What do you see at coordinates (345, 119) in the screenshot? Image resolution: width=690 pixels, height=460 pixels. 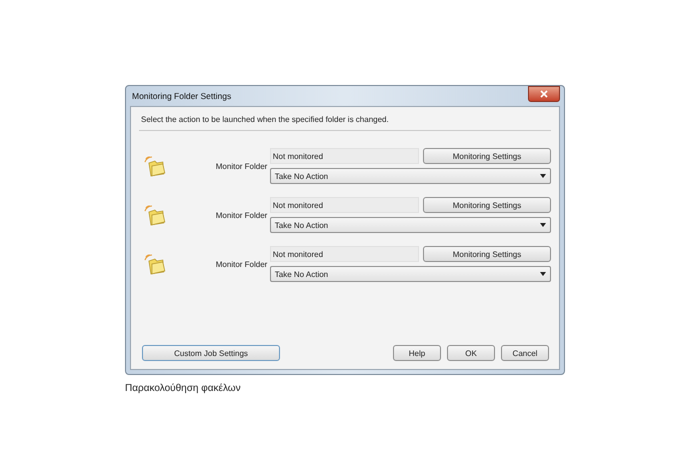 I see `instruction-text: Select the action to be launched when the specified folder is changed.` at bounding box center [345, 119].